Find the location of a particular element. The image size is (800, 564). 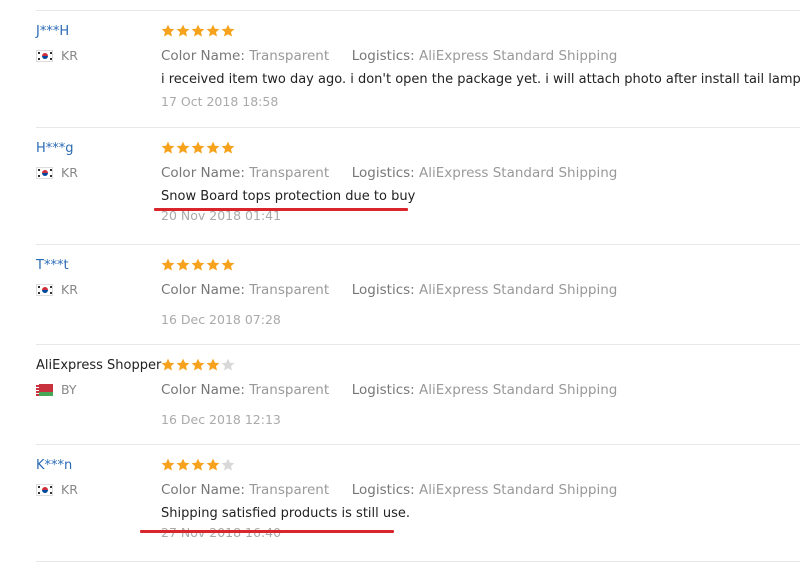

reviewer-name: T***t is located at coordinates (57, 266).